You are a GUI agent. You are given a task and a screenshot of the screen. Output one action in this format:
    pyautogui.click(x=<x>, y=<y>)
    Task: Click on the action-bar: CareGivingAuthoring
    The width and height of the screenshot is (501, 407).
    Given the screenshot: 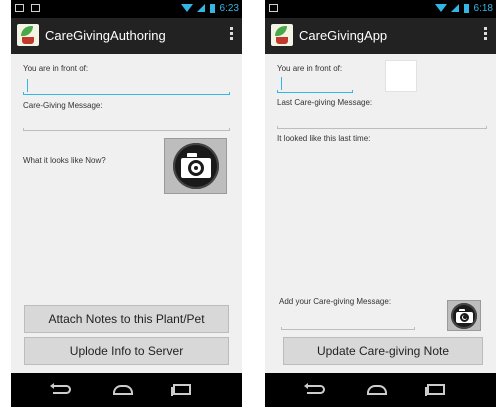 What is the action you would take?
    pyautogui.click(x=126, y=36)
    